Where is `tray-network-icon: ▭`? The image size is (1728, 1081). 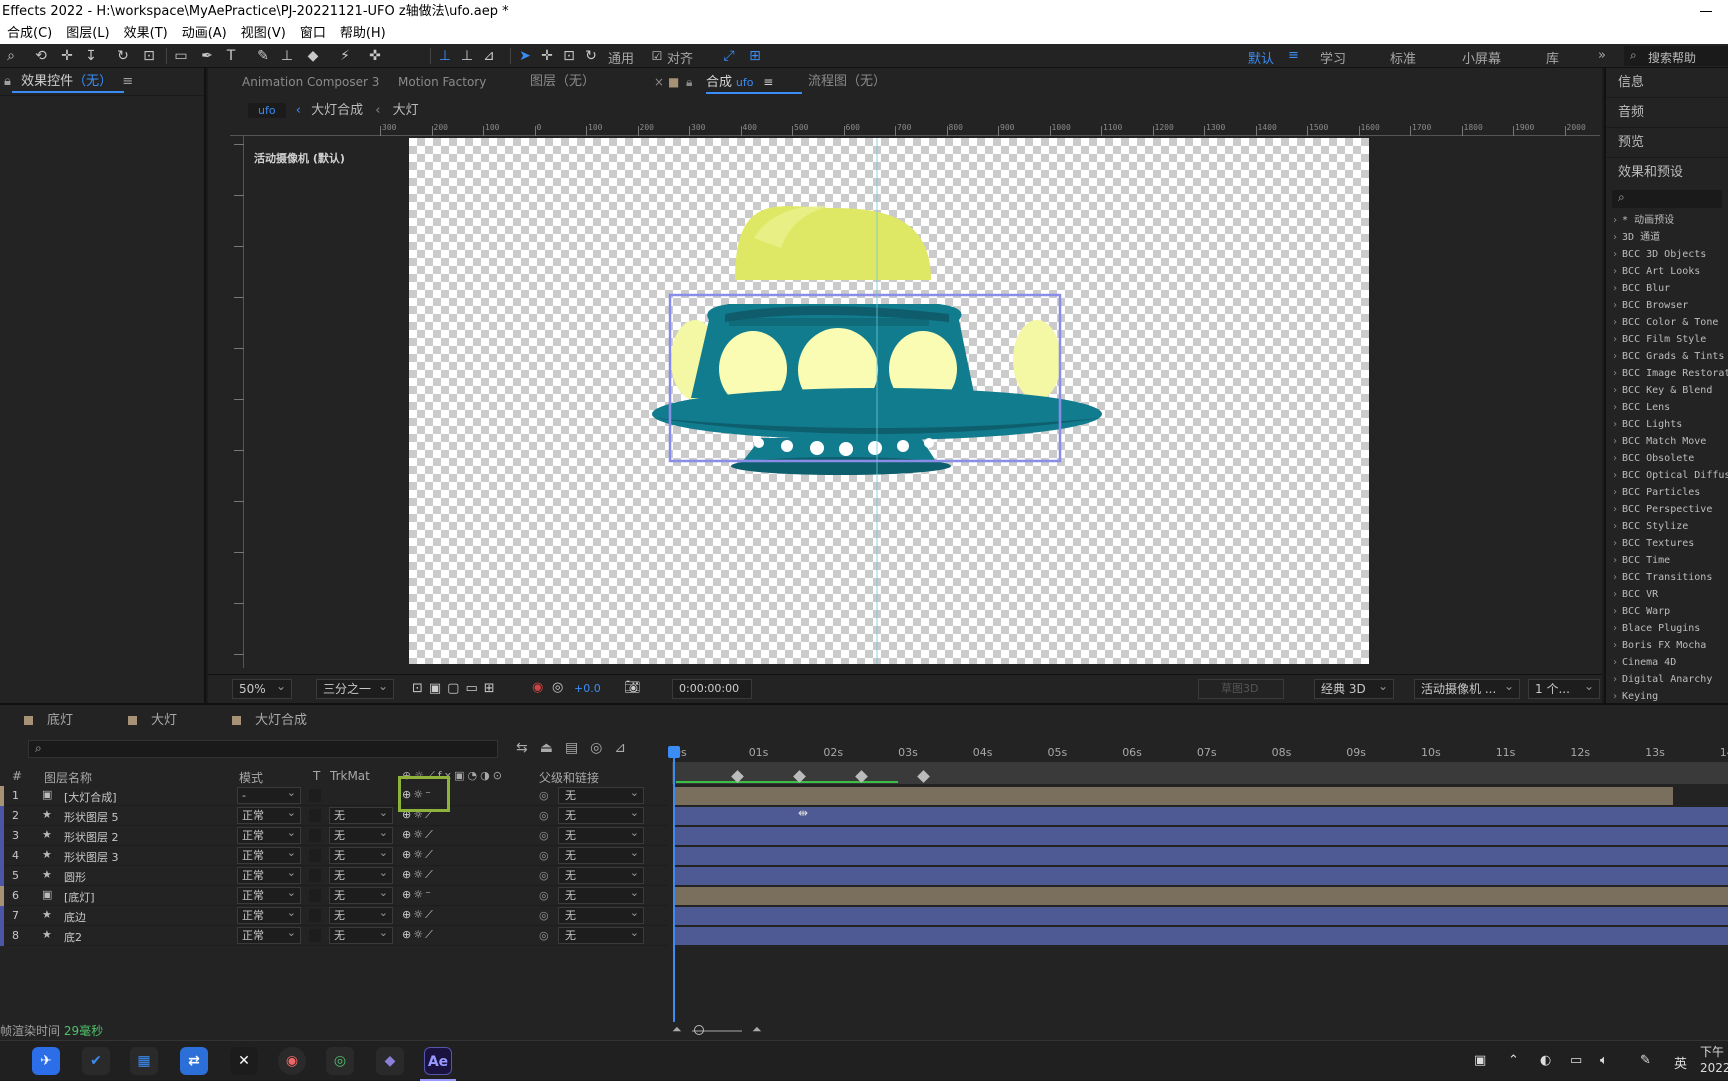
tray-network-icon: ▭ is located at coordinates (1576, 1060).